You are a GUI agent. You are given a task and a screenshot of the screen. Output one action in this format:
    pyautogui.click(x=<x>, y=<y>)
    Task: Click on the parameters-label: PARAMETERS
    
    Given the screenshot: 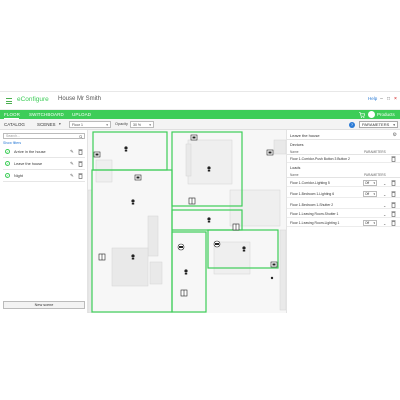 What is the action you would take?
    pyautogui.click(x=376, y=124)
    